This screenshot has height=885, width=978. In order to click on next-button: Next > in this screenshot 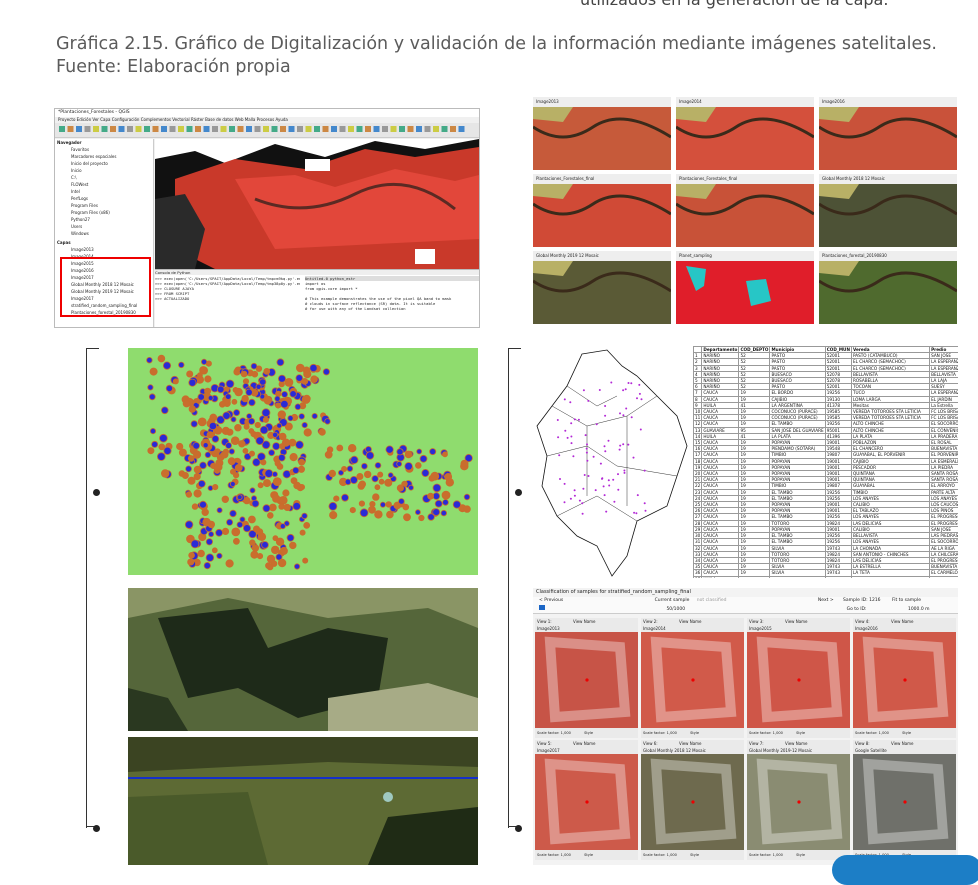, I will do `click(826, 600)`.